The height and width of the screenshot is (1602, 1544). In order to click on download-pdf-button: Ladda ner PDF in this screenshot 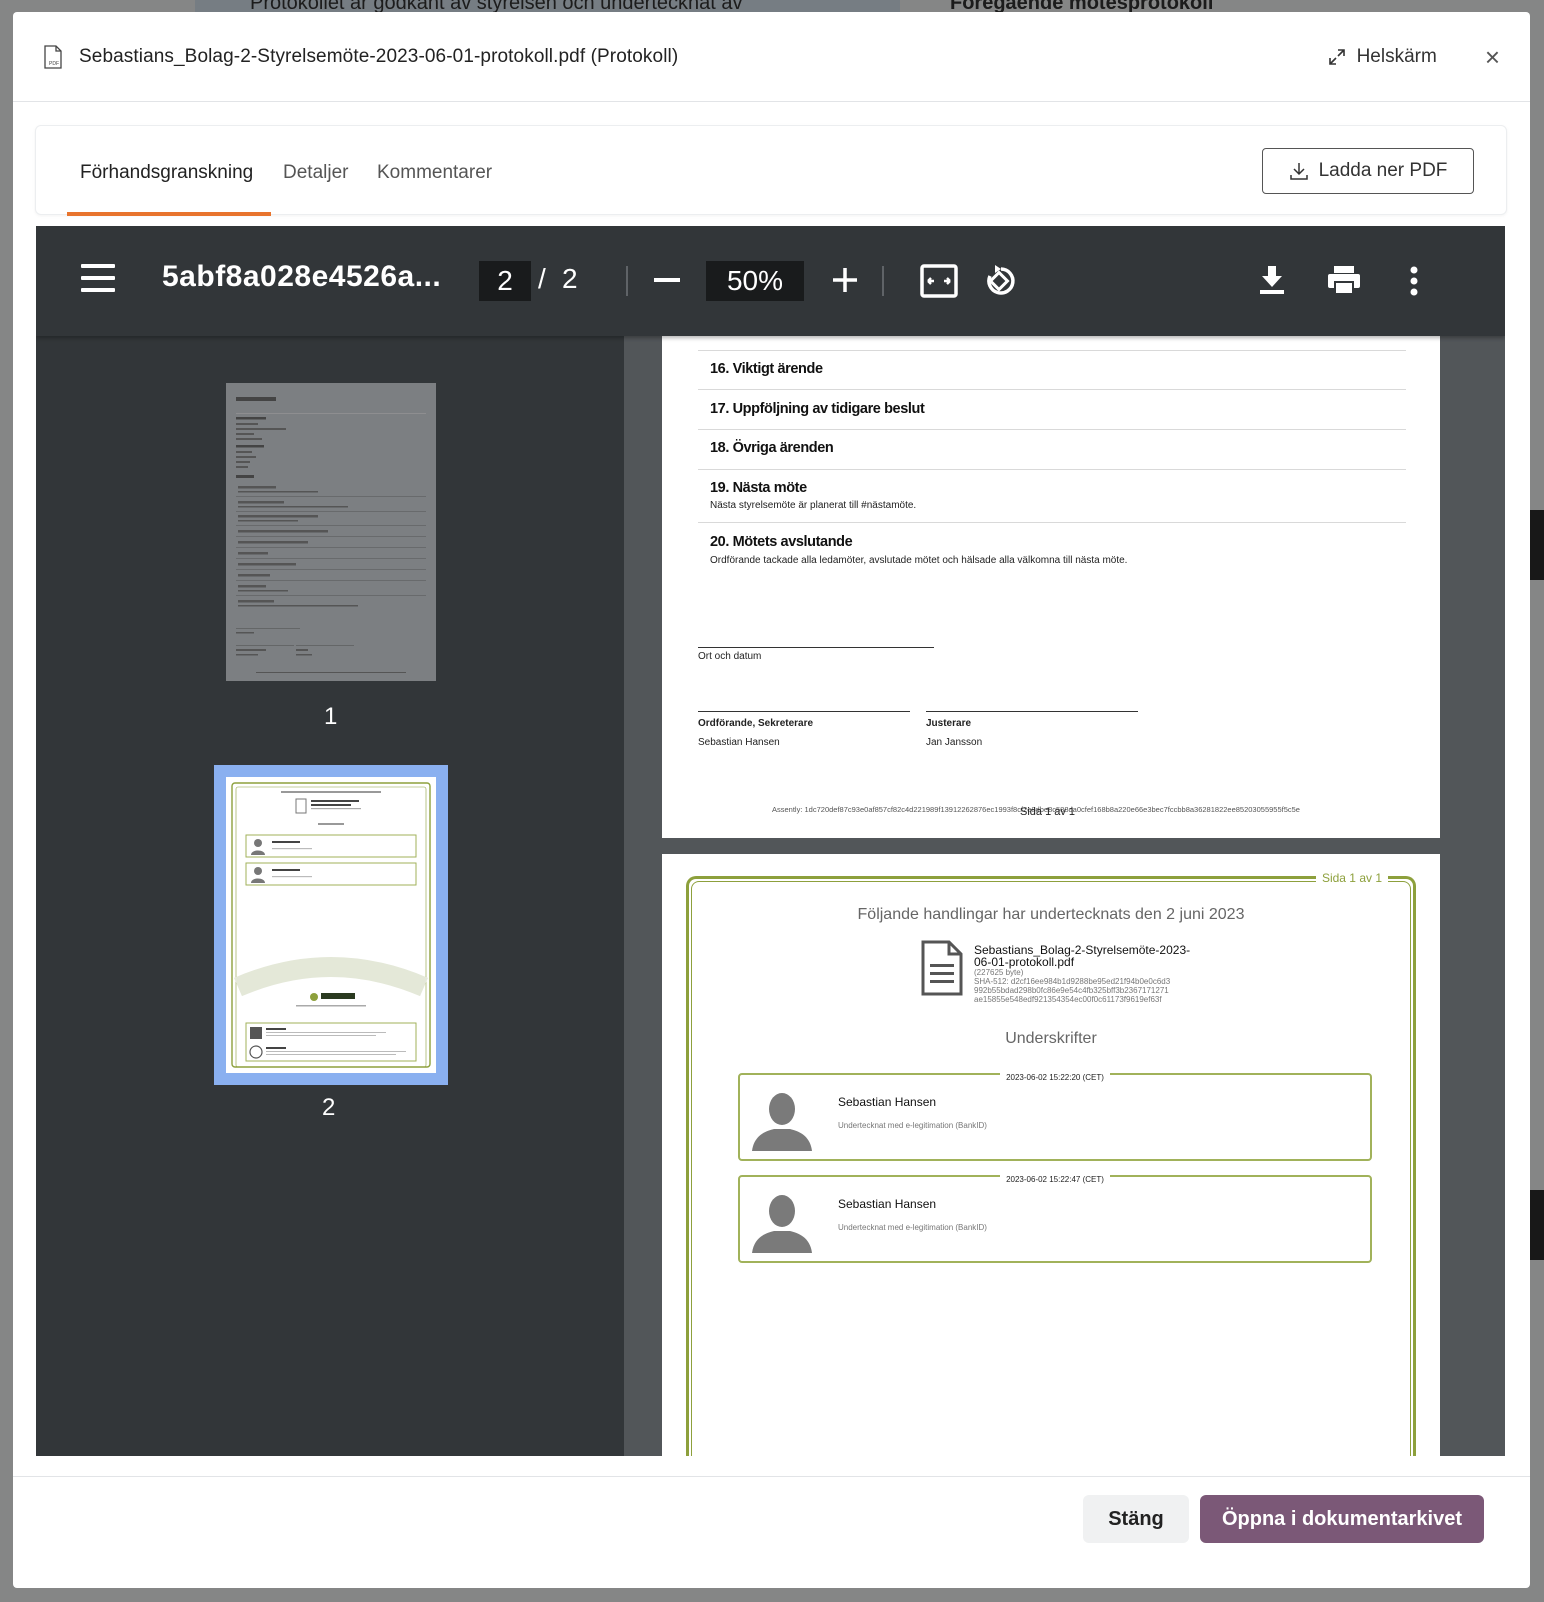, I will do `click(1368, 171)`.